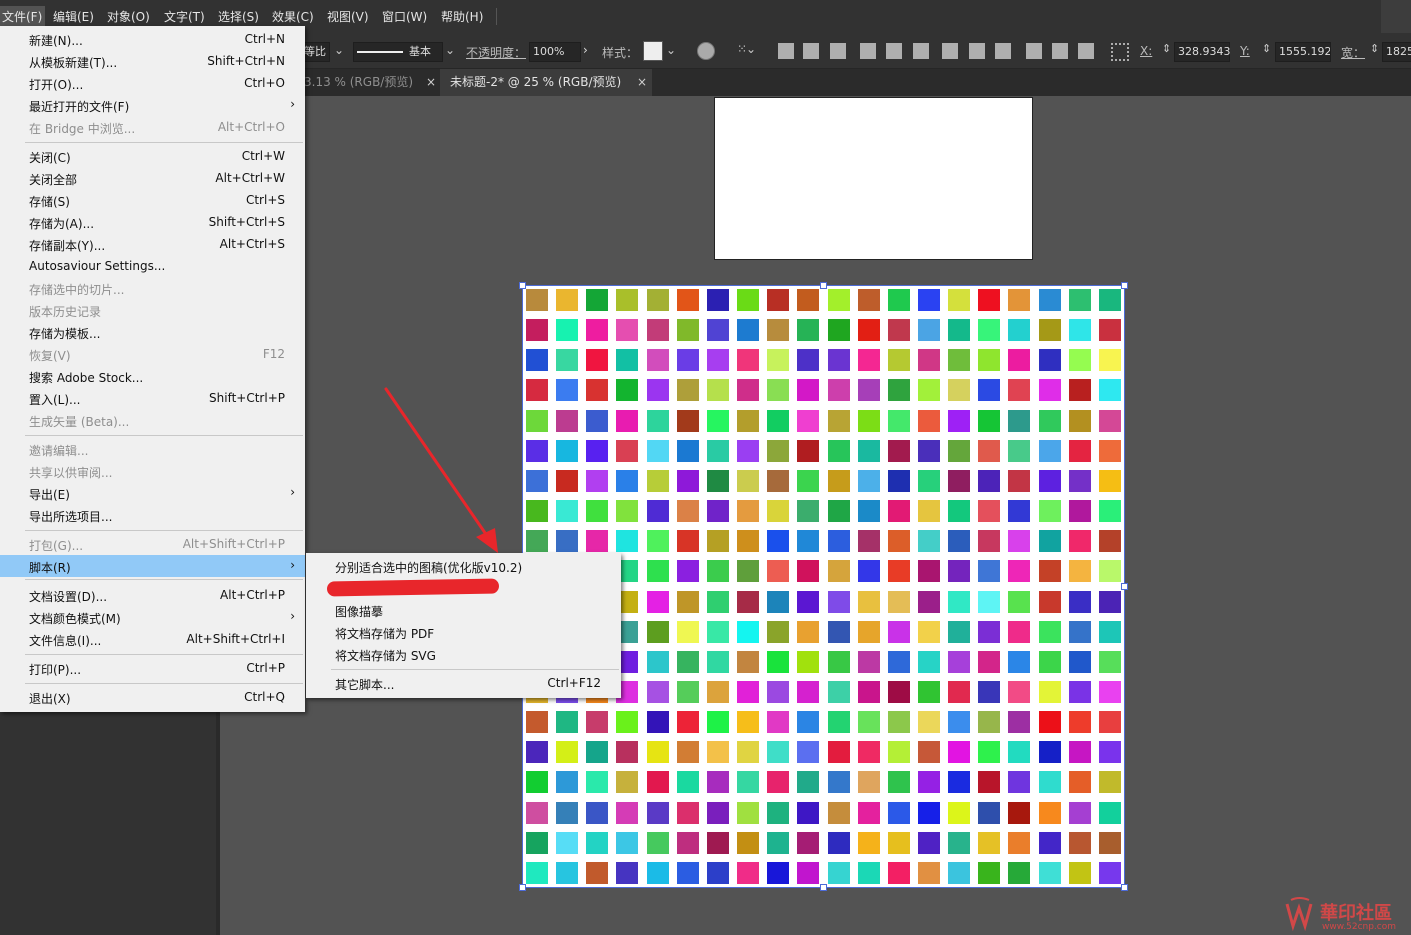 This screenshot has width=1411, height=935. I want to click on x-stepper-icon: ⇕, so click(1166, 48).